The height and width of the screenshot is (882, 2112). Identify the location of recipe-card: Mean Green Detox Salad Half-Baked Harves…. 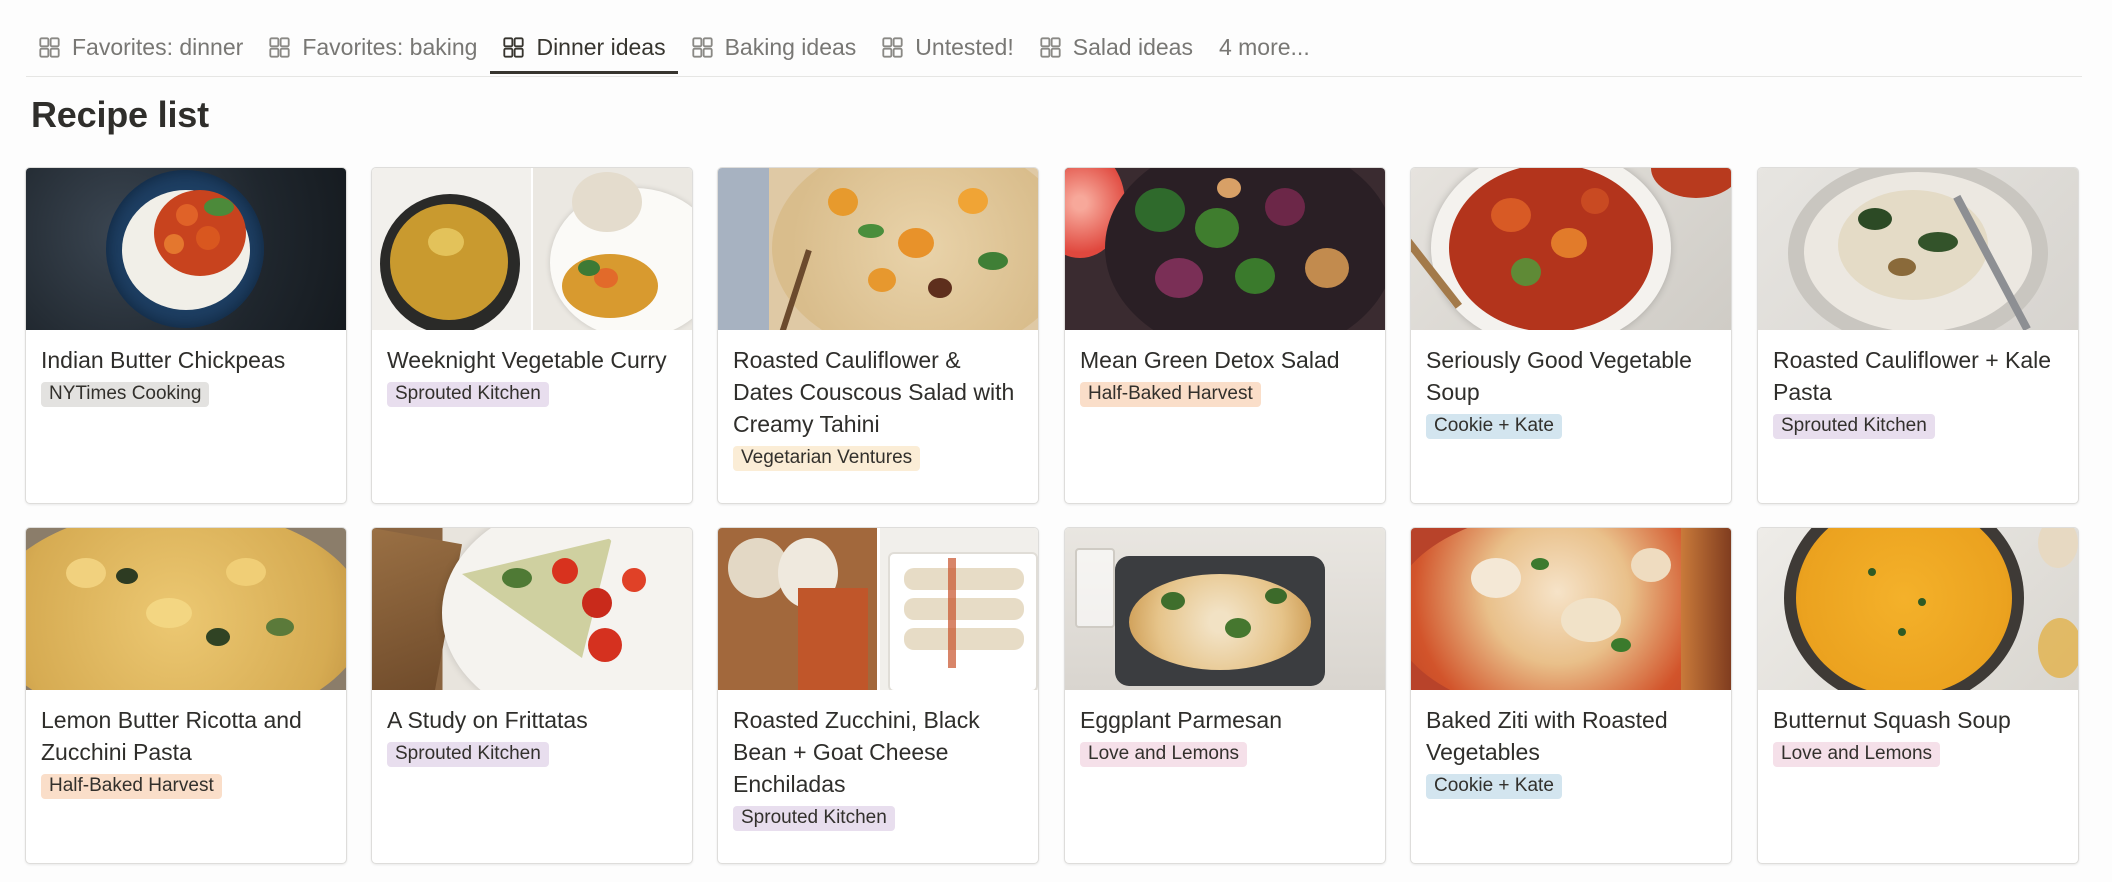
(1225, 335).